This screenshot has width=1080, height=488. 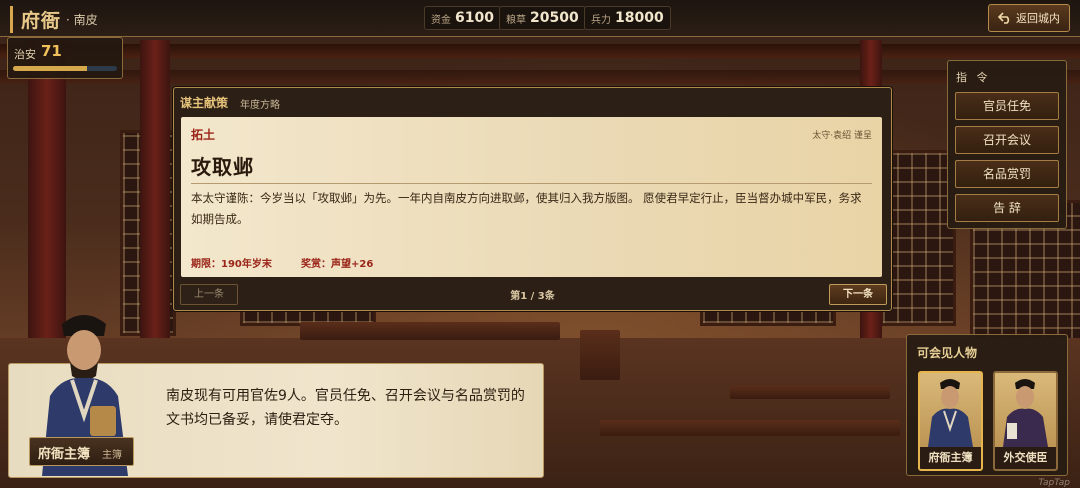 I want to click on resource-label: 兵力, so click(x=601, y=20).